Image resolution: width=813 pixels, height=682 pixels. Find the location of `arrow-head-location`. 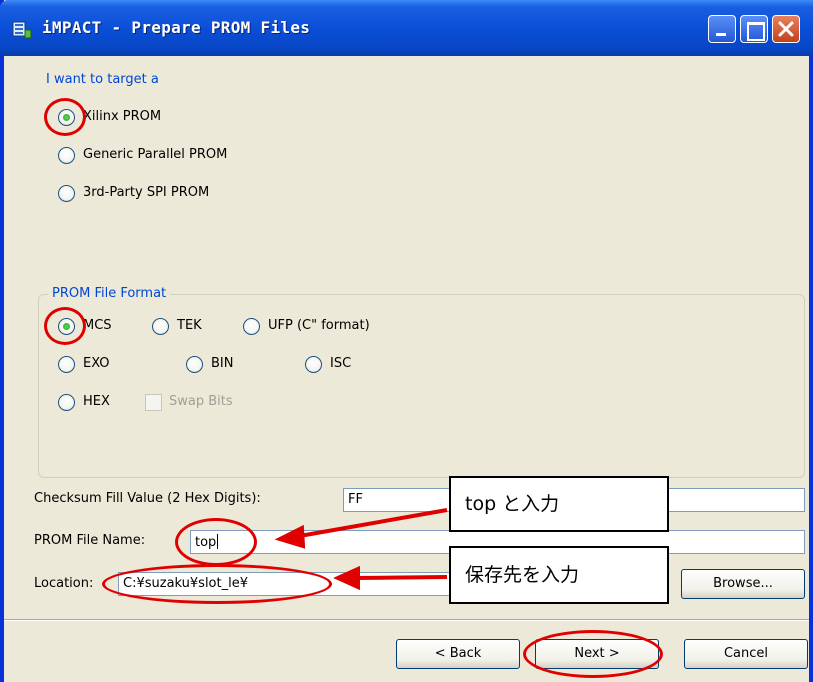

arrow-head-location is located at coordinates (346, 578).